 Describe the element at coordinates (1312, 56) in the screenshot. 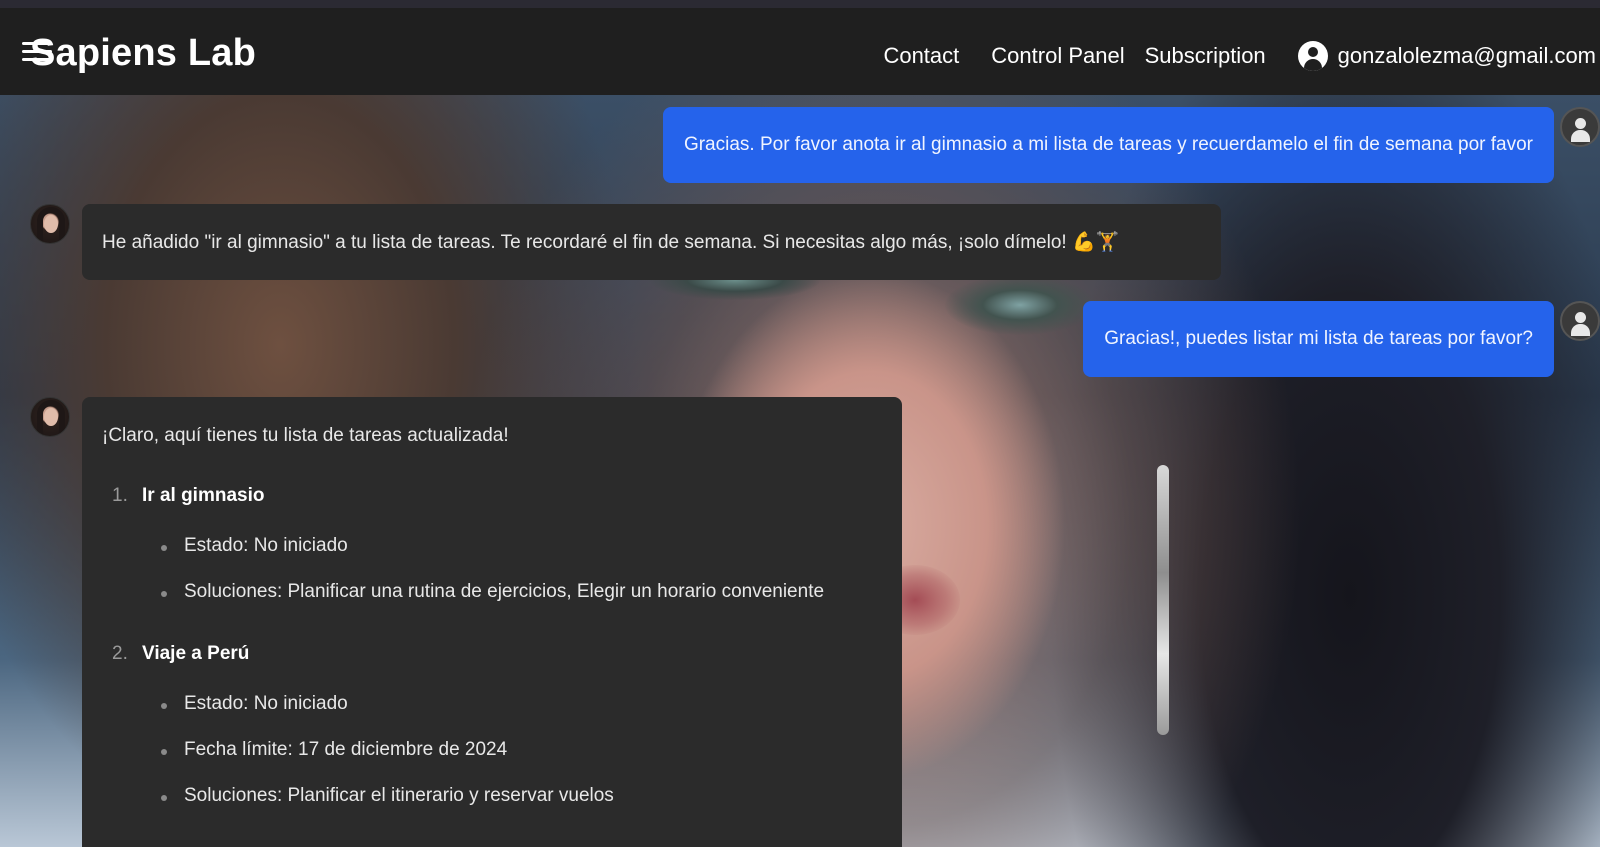

I see `account-circle-icon` at that location.